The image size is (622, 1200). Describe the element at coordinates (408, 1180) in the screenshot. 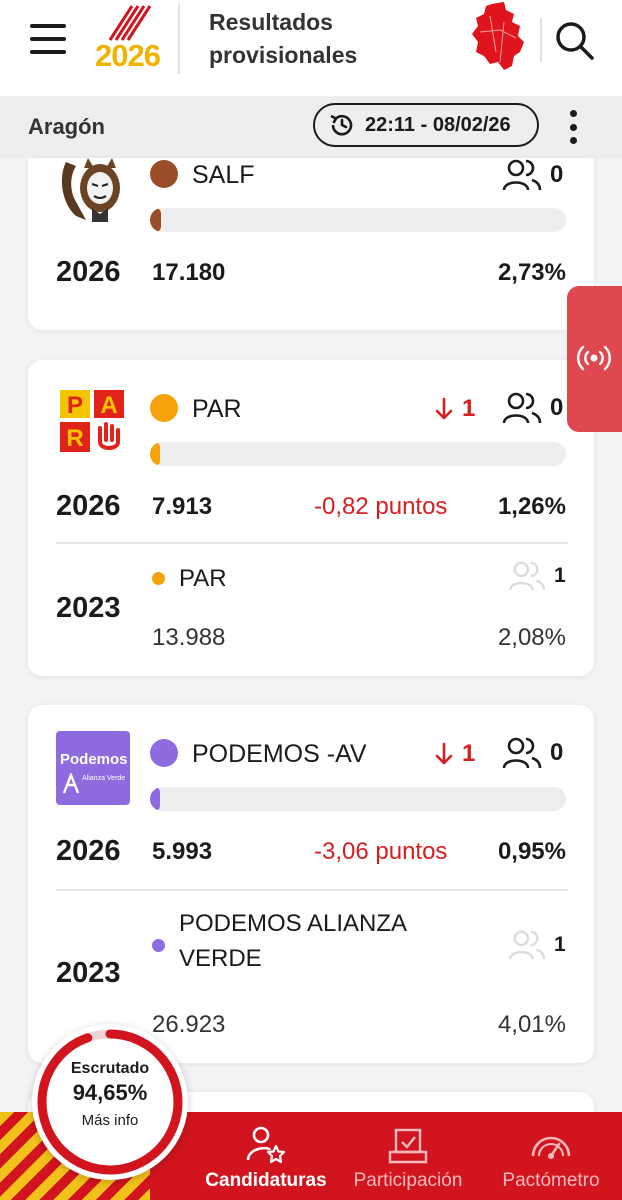

I see `nav-label: Participación` at that location.